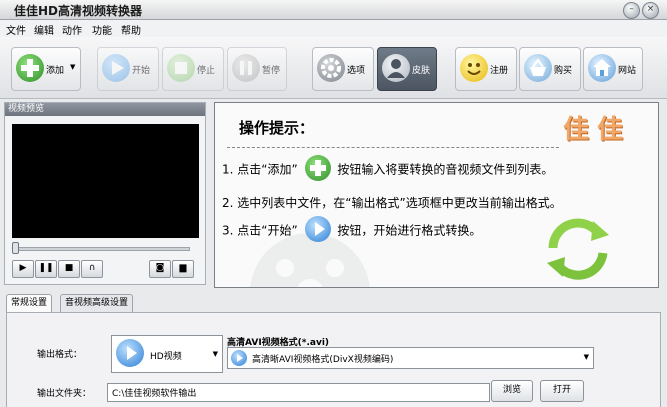 This screenshot has width=667, height=407. I want to click on close-button: ×, so click(650, 10).